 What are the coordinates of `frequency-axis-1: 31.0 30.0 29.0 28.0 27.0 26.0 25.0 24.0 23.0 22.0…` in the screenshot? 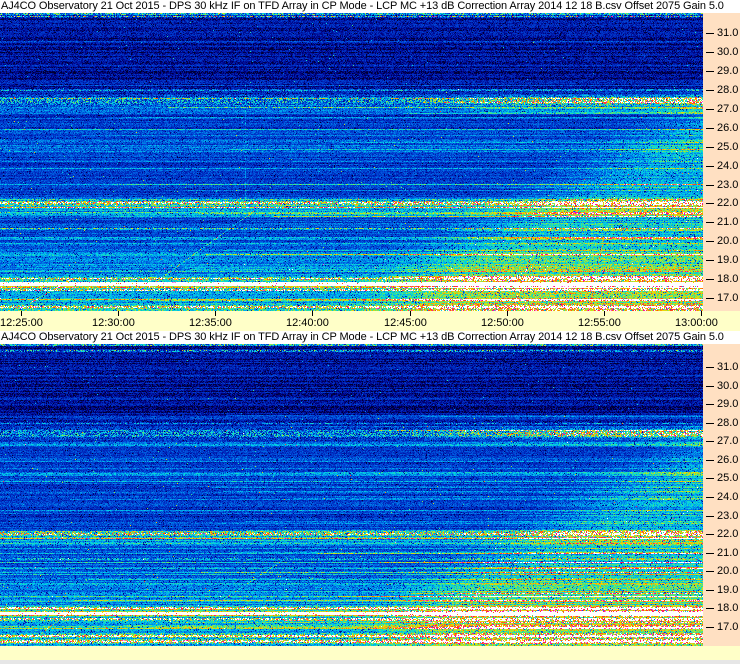 It's located at (721, 162).